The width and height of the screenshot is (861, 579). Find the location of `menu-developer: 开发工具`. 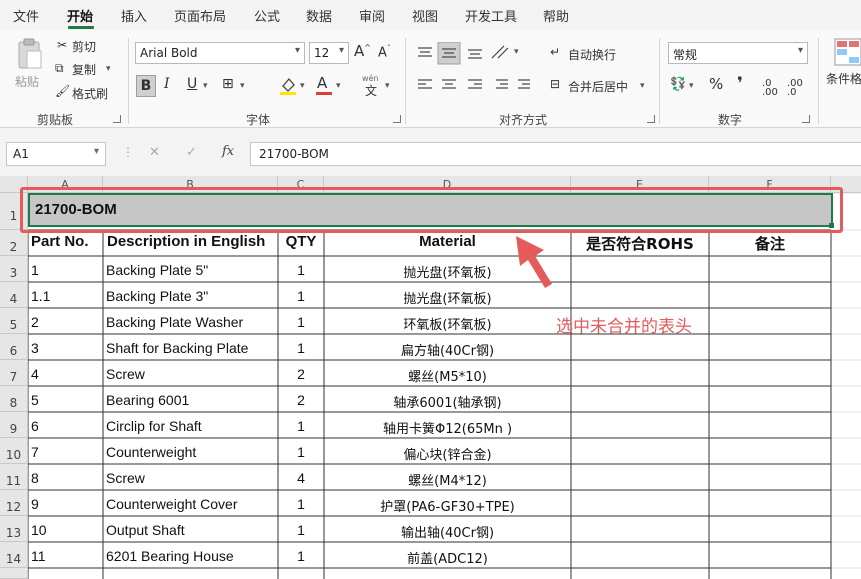

menu-developer: 开发工具 is located at coordinates (491, 15).